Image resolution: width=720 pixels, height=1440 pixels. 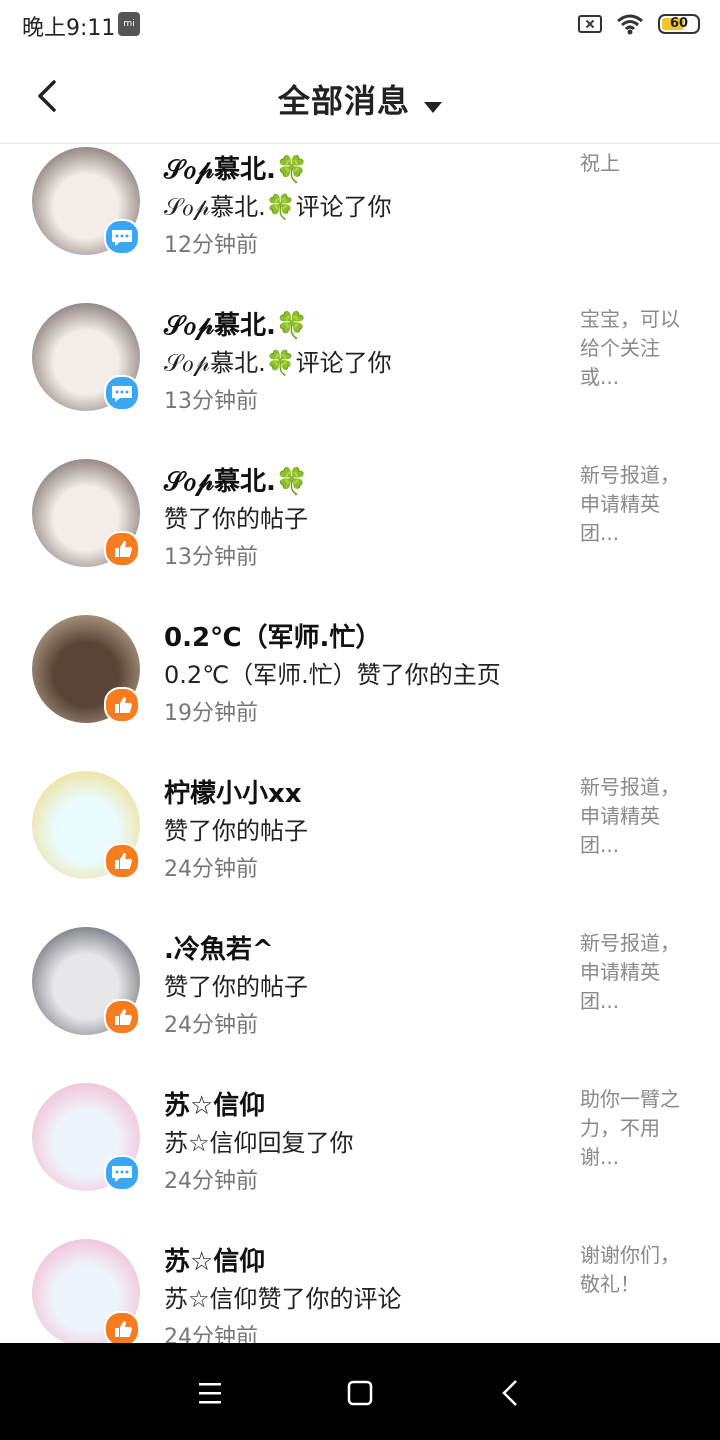 What do you see at coordinates (635, 163) in the screenshot?
I see `content-preview: 祝上` at bounding box center [635, 163].